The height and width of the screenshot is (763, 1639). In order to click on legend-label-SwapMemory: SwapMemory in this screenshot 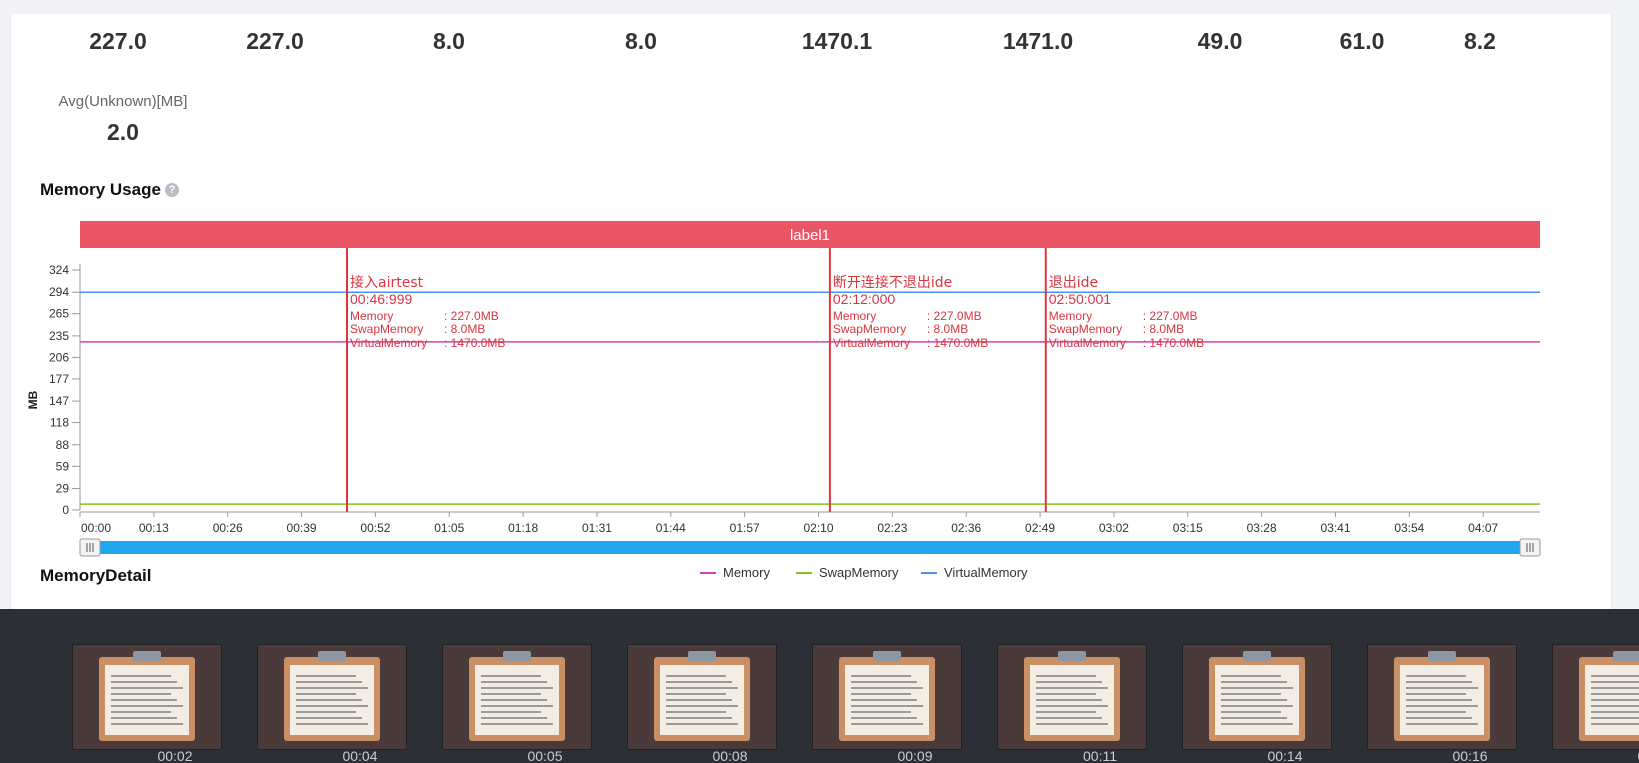, I will do `click(859, 572)`.